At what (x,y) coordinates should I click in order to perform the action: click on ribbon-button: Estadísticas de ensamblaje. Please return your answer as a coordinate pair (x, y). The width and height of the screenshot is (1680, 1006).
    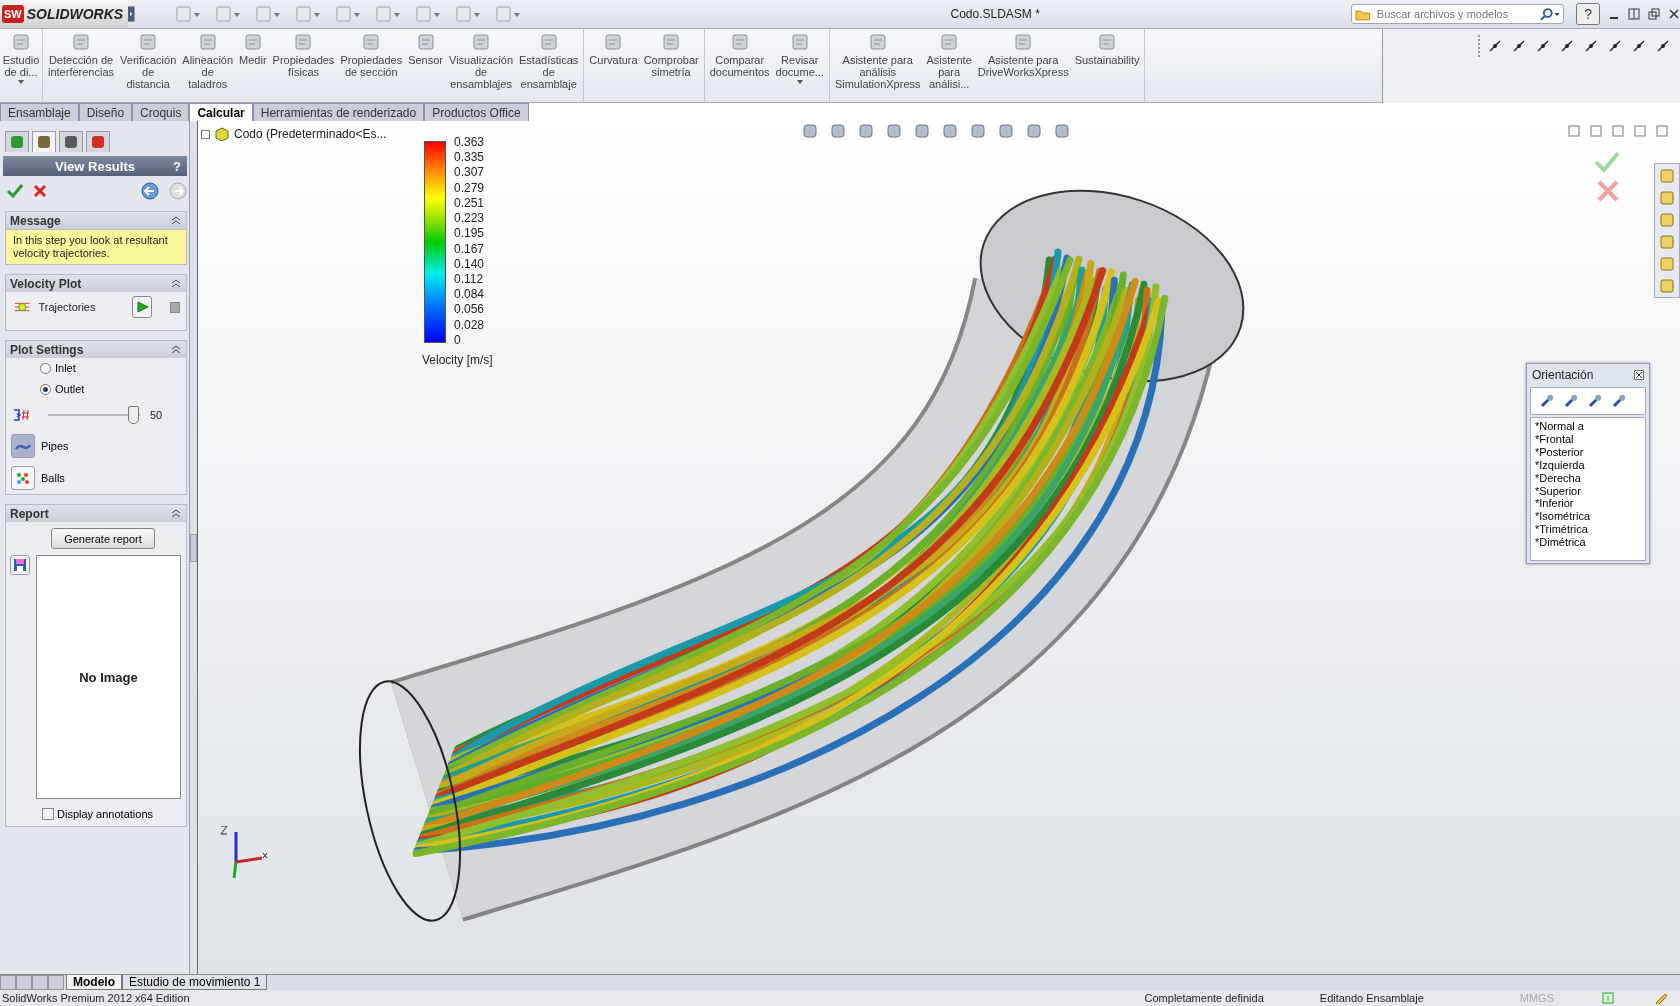
    Looking at the image, I should click on (549, 65).